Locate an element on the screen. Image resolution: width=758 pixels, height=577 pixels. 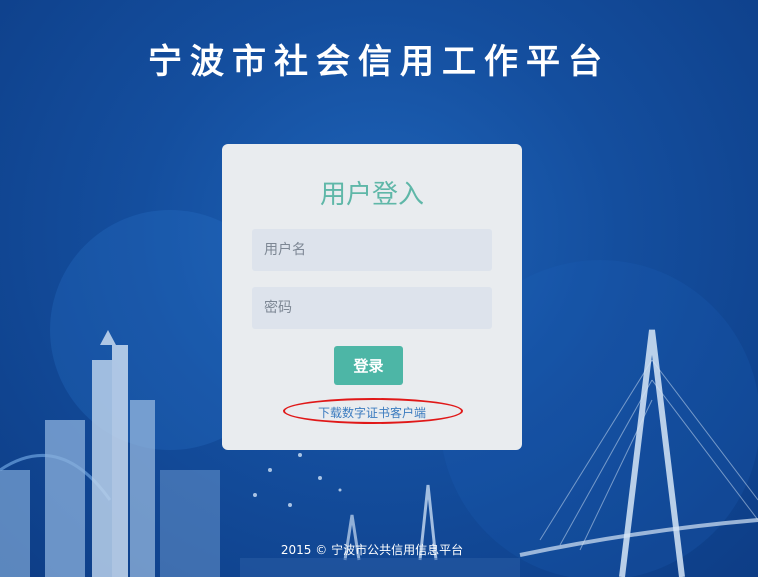
username-field is located at coordinates (372, 250).